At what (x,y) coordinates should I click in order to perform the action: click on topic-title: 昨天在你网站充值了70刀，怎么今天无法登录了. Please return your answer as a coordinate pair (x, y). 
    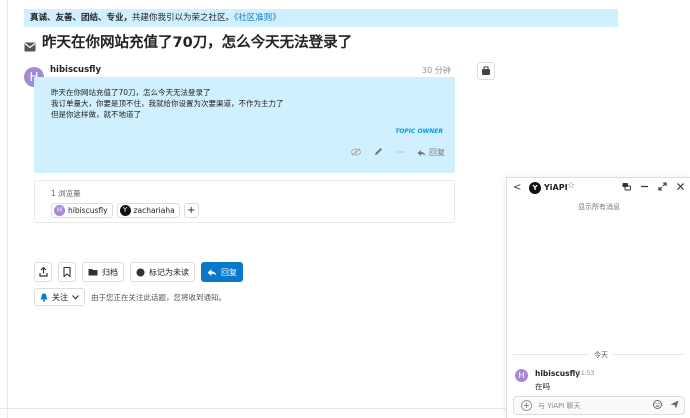
    Looking at the image, I should click on (188, 43).